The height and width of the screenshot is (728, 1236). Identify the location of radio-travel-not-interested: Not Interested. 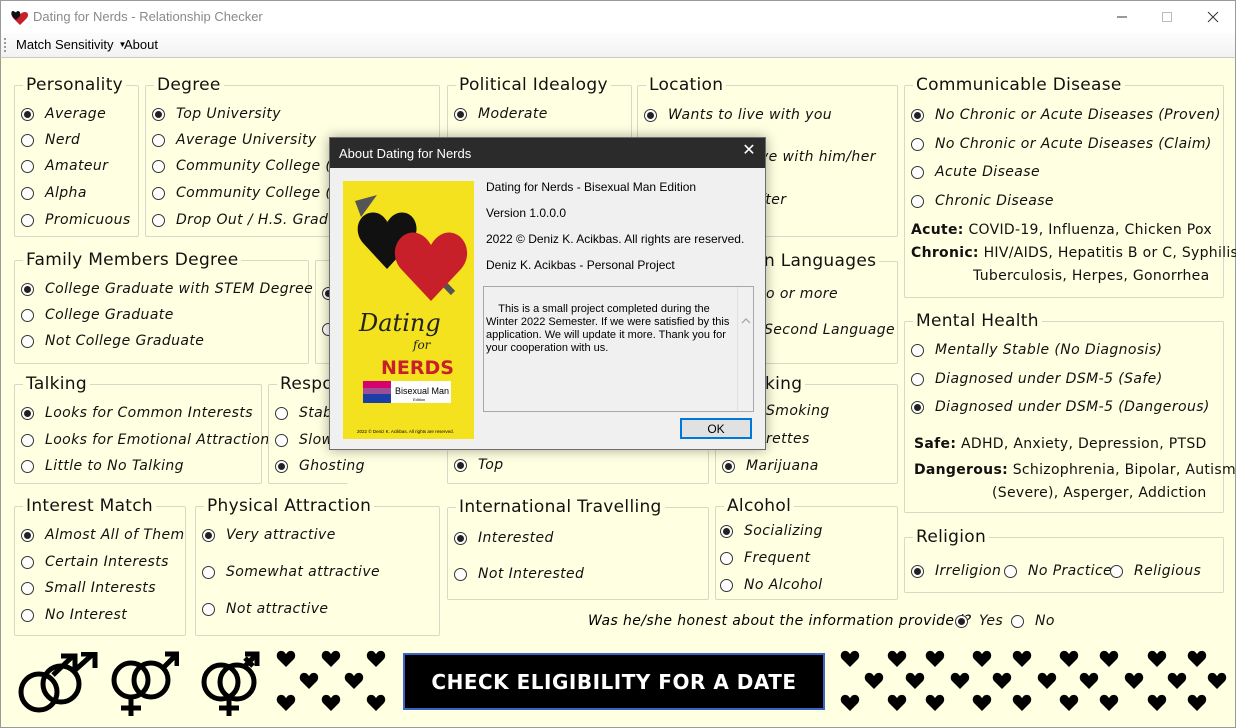
(519, 574).